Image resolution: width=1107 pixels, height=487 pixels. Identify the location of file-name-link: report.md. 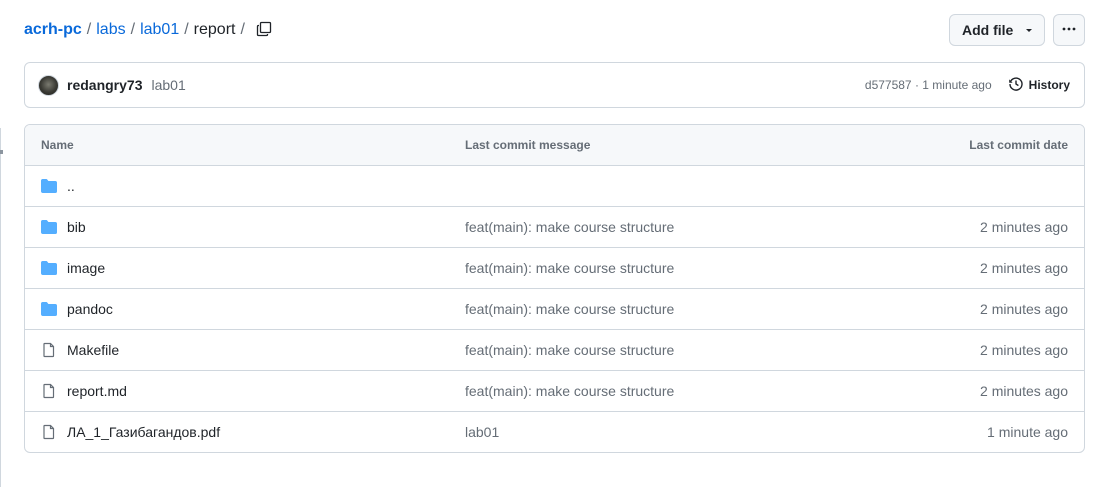
(97, 391).